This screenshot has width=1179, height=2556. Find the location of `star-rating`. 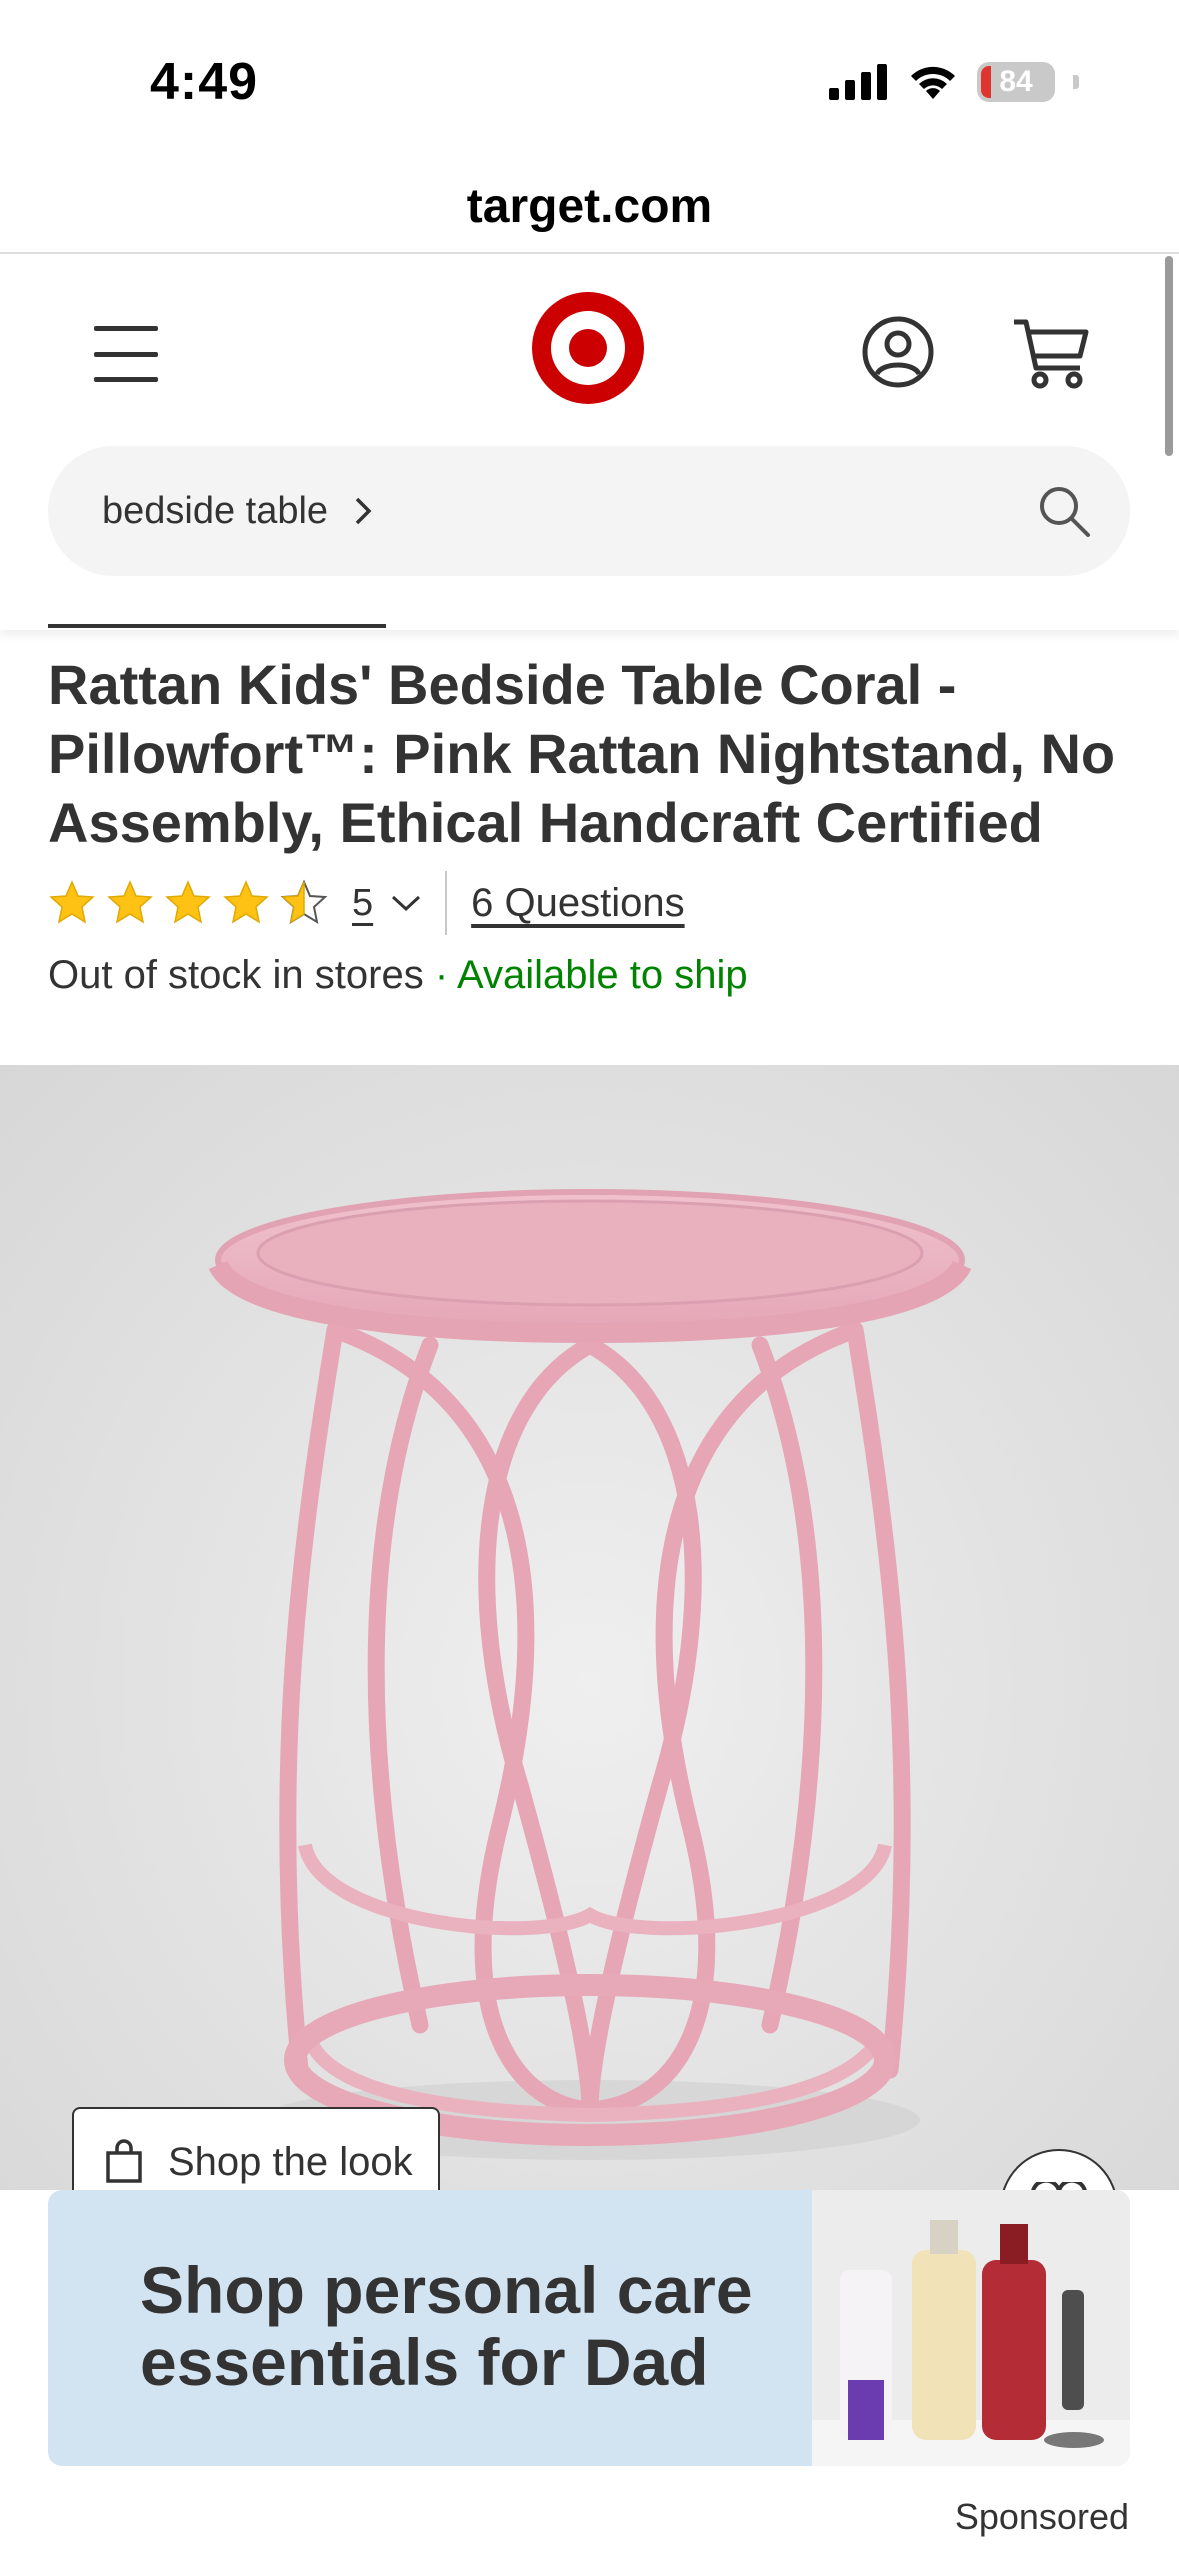

star-rating is located at coordinates (188, 903).